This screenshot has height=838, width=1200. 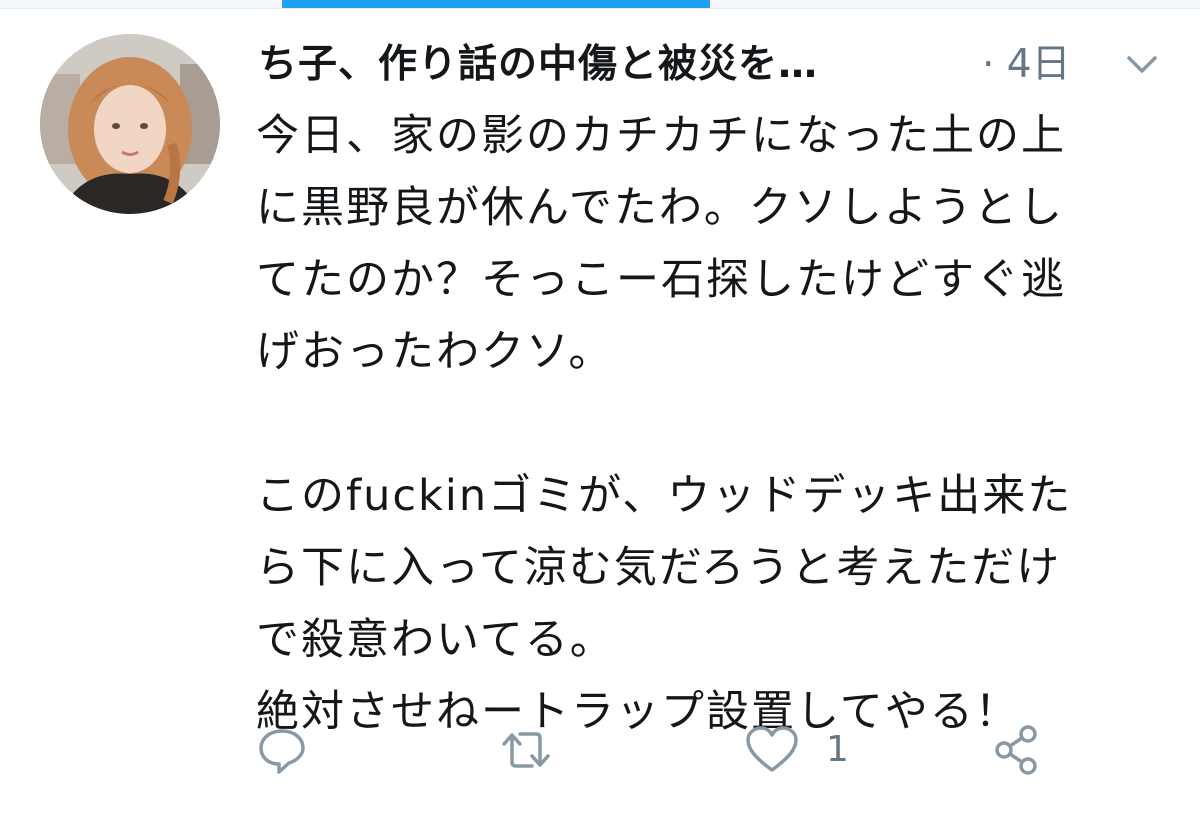 I want to click on like-button: 1, so click(x=796, y=750).